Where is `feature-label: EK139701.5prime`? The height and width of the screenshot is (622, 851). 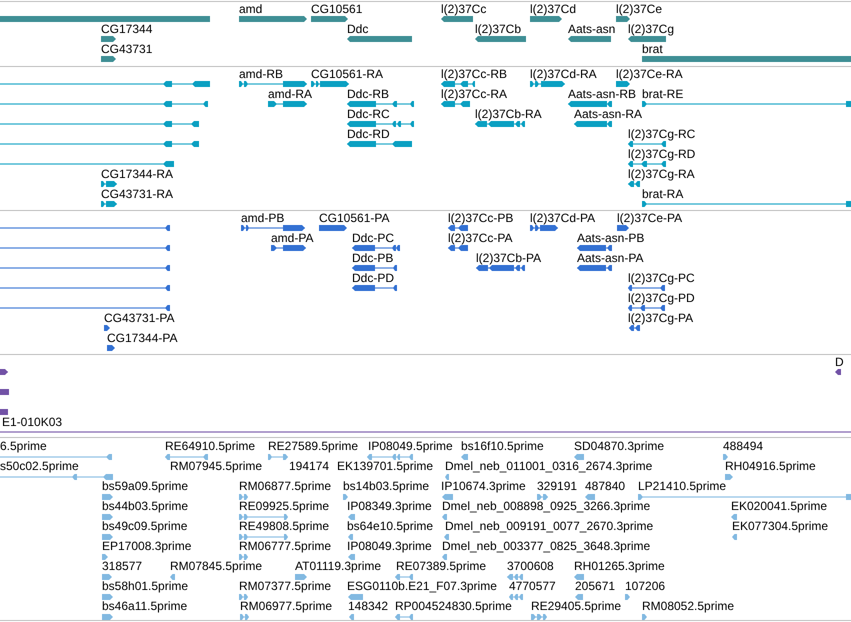
feature-label: EK139701.5prime is located at coordinates (385, 466).